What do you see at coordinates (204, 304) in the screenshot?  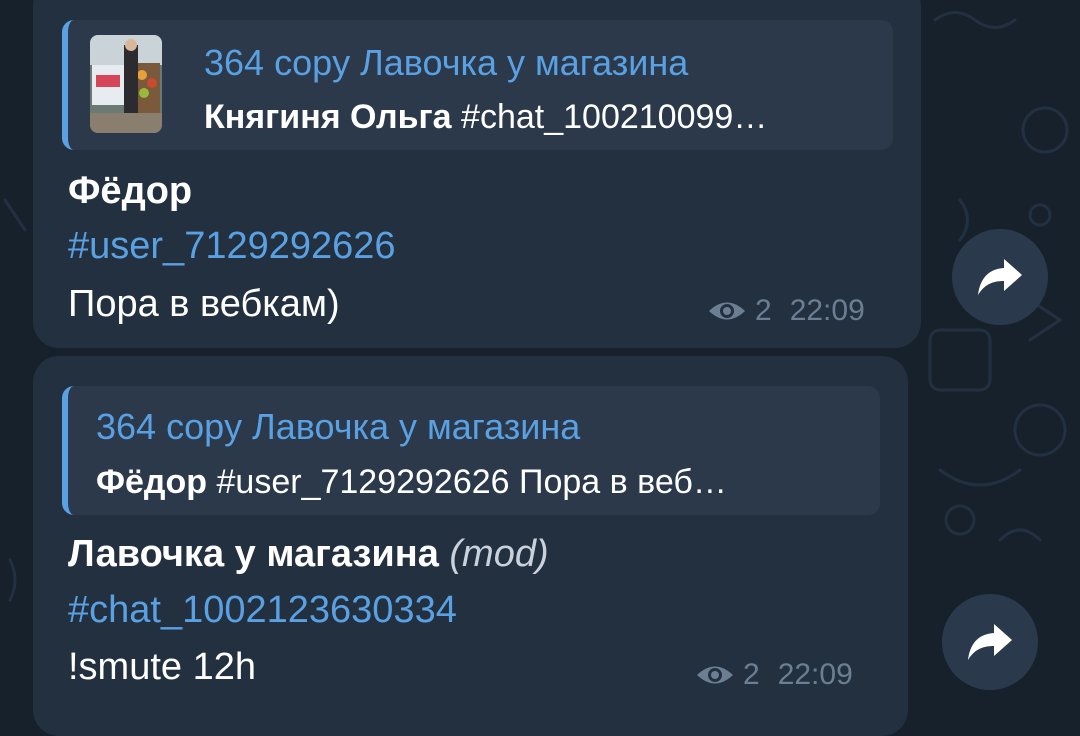 I see `message-text: Пора в вебкам)` at bounding box center [204, 304].